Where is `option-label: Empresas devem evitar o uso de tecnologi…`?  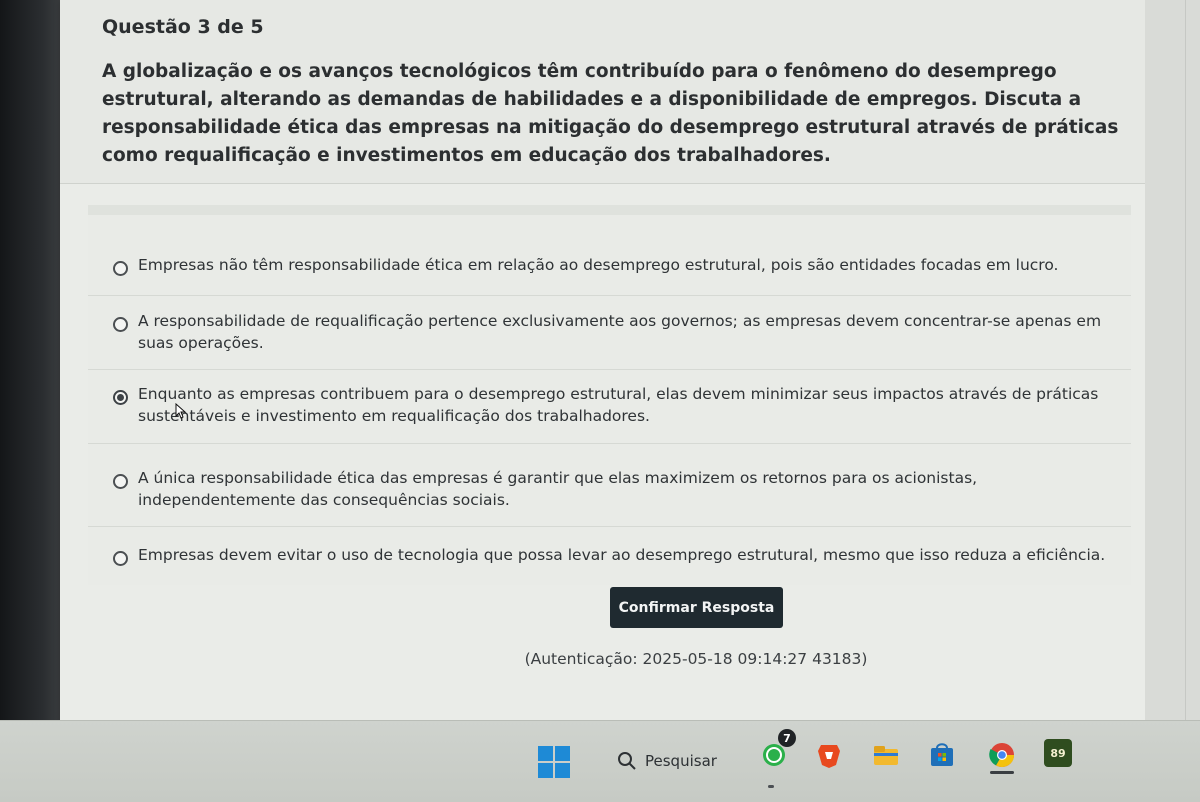 option-label: Empresas devem evitar o uso de tecnologi… is located at coordinates (622, 555).